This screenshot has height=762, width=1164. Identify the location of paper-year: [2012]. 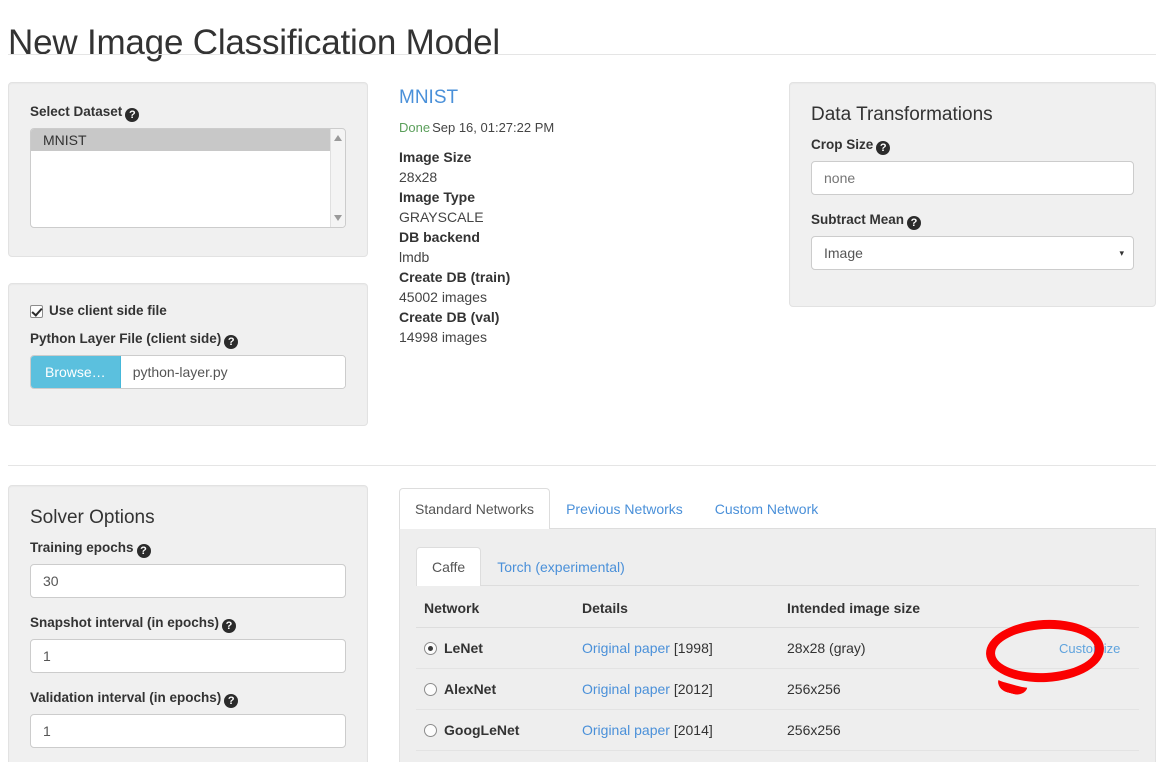
(693, 689).